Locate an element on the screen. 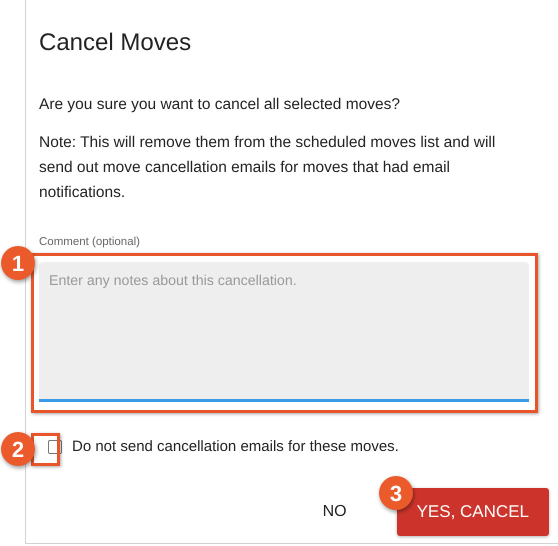 The height and width of the screenshot is (546, 558). no-button: NO is located at coordinates (334, 512).